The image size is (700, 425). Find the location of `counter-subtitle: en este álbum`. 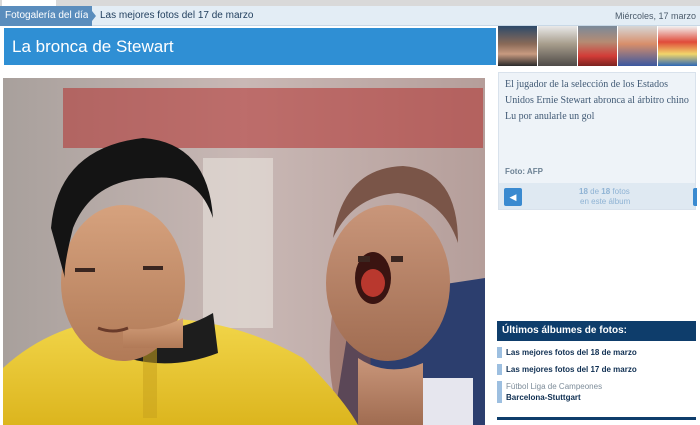

counter-subtitle: en este álbum is located at coordinates (605, 201).